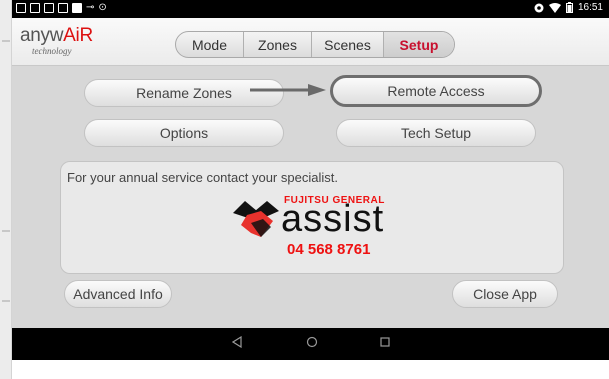  I want to click on anywair-logo: anywAiR technology, so click(56, 41).